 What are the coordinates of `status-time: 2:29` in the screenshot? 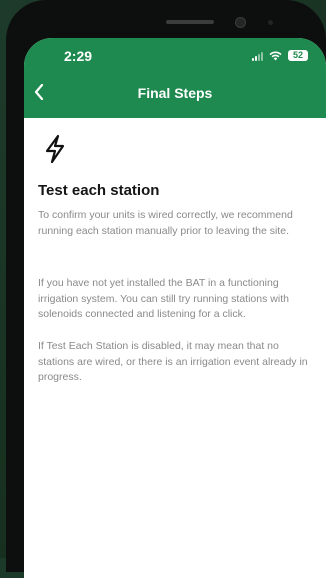 It's located at (78, 56).